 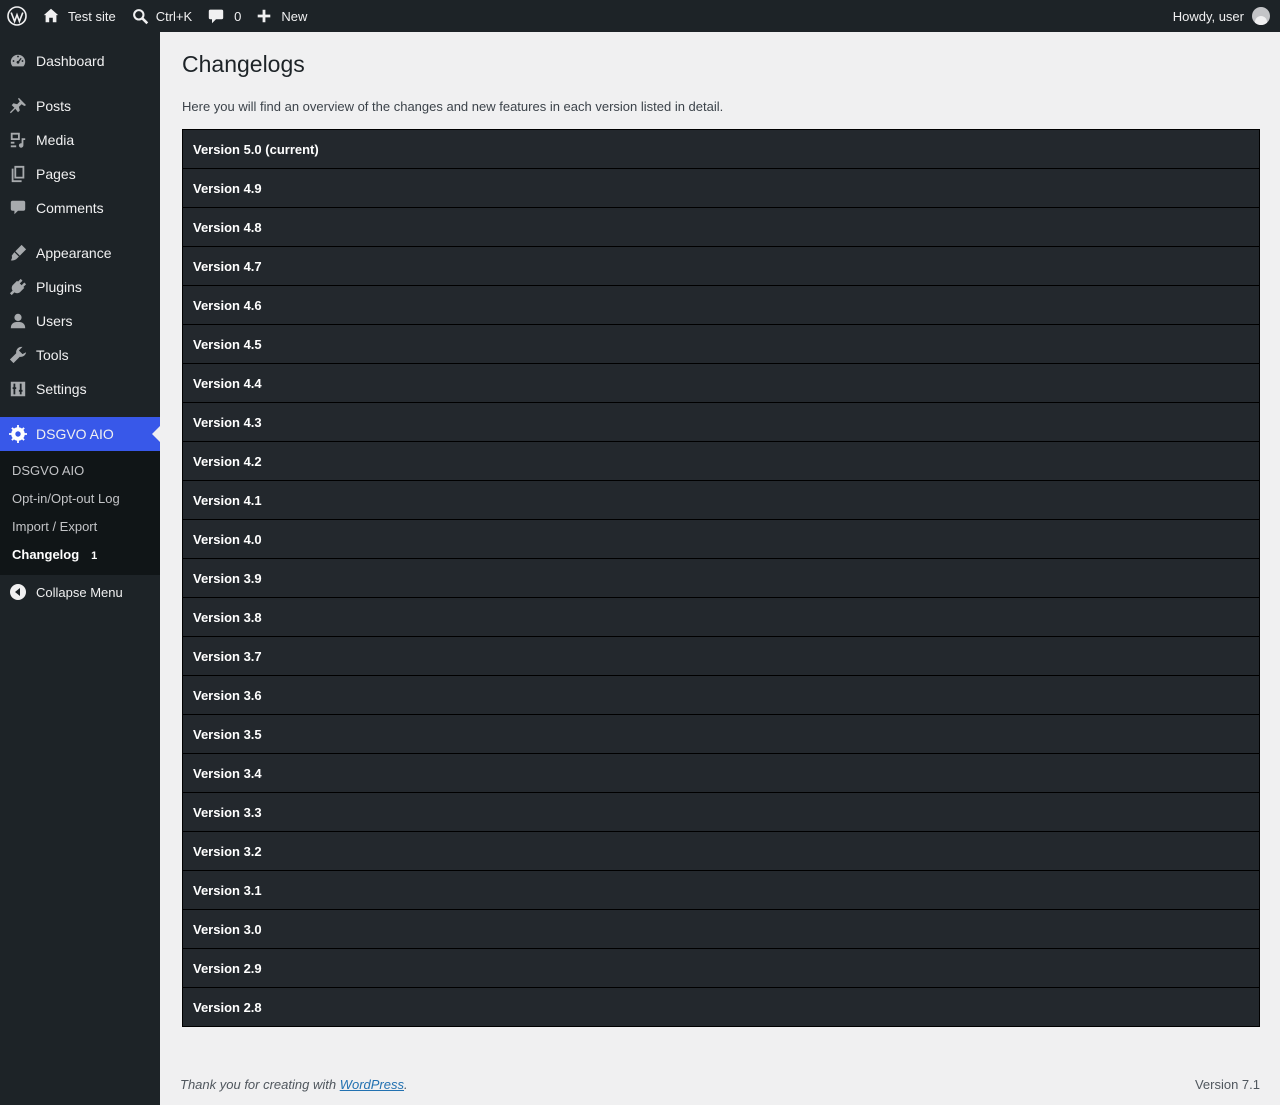 I want to click on sidebar-item-label: Settings, so click(x=61, y=389).